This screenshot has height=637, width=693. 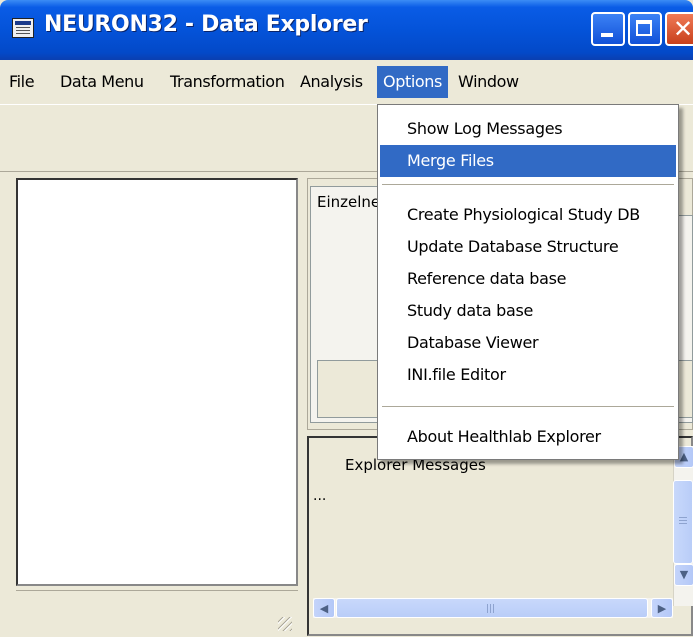 What do you see at coordinates (23, 28) in the screenshot?
I see `app-window-icon` at bounding box center [23, 28].